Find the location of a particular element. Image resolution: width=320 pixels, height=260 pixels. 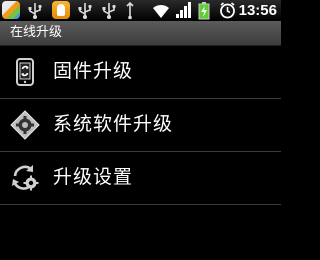

sticker-app-icon is located at coordinates (61, 10).